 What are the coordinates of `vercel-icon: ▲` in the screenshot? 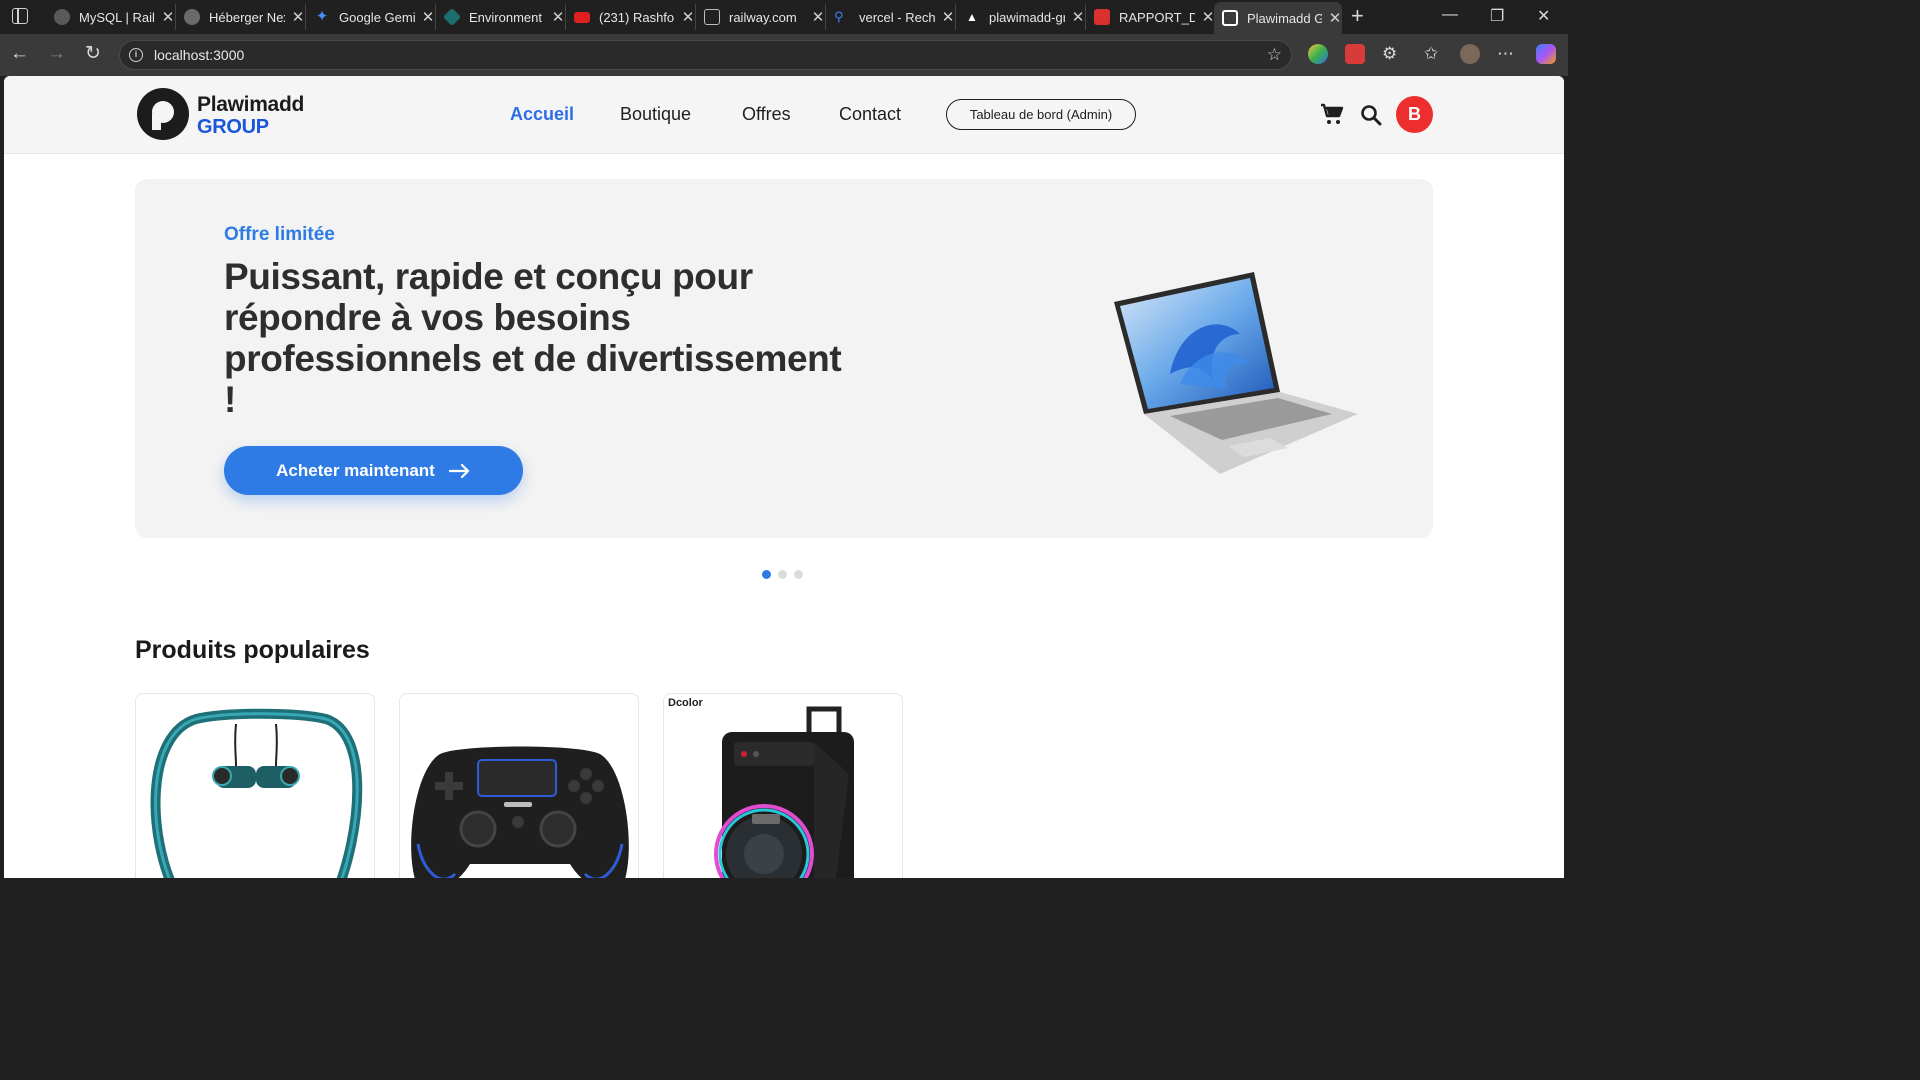 It's located at (972, 17).